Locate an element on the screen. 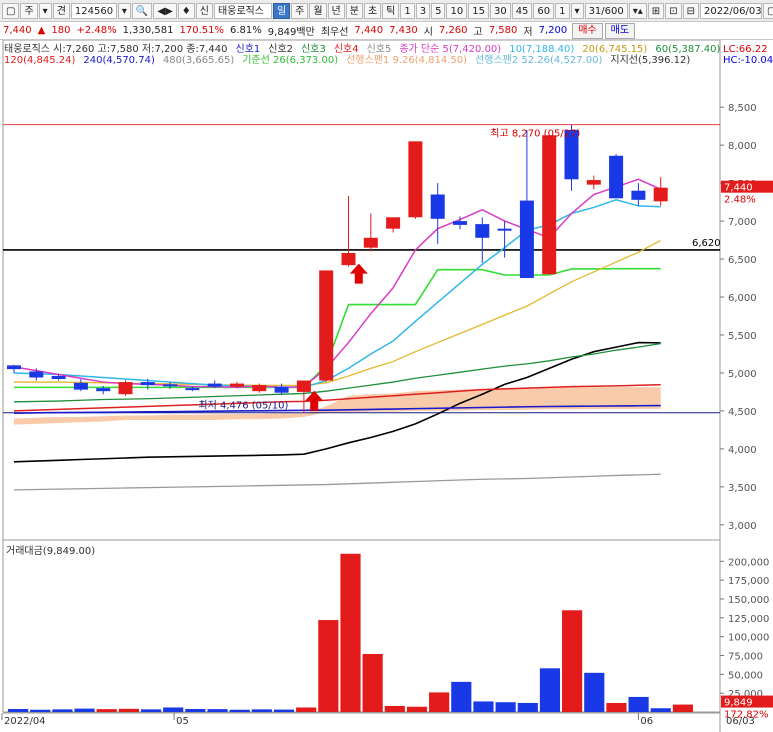 This screenshot has width=773, height=732. toolbar-item-5: ▾ is located at coordinates (124, 10).